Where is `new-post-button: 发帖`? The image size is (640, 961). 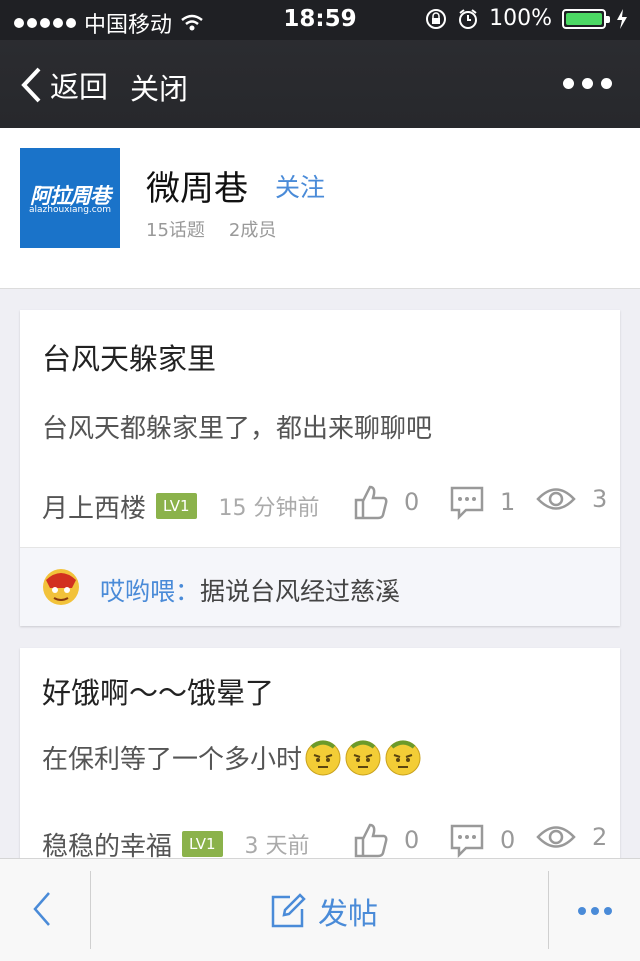
new-post-button: 发帖 is located at coordinates (324, 911).